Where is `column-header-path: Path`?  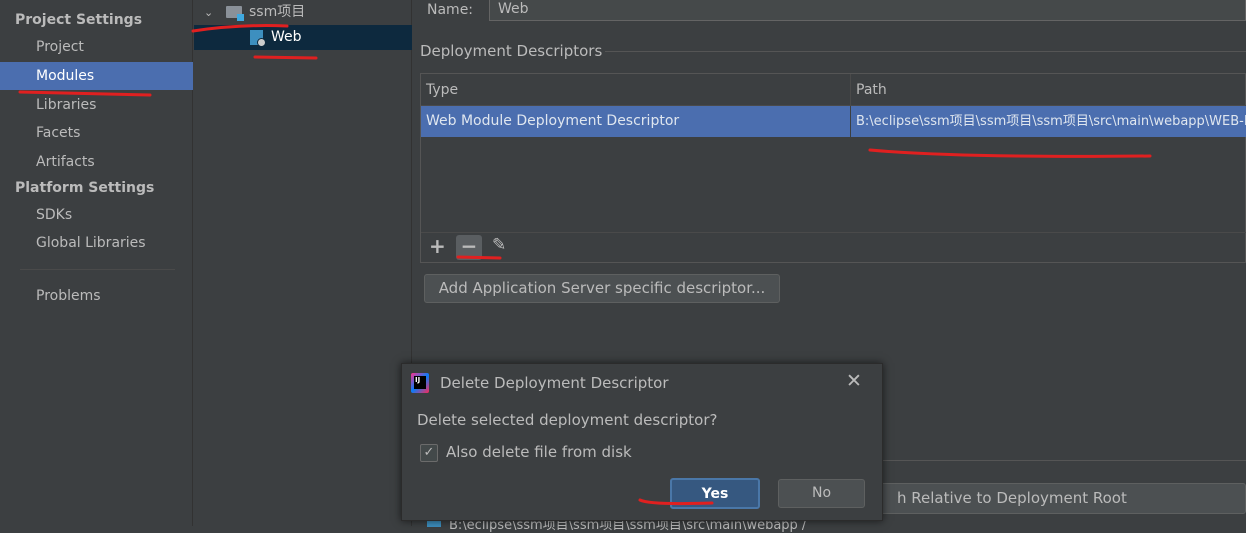
column-header-path: Path is located at coordinates (1048, 90).